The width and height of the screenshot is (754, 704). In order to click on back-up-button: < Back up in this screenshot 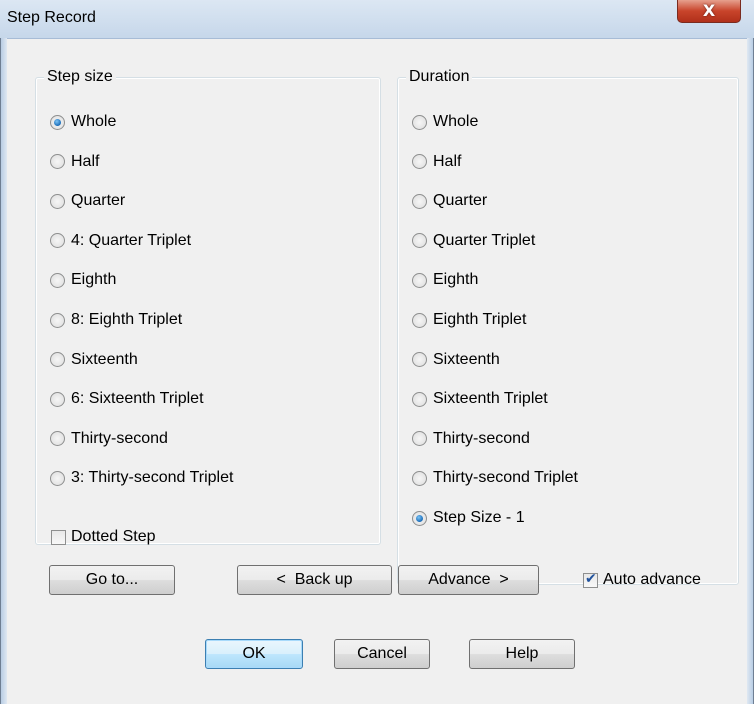, I will do `click(314, 580)`.